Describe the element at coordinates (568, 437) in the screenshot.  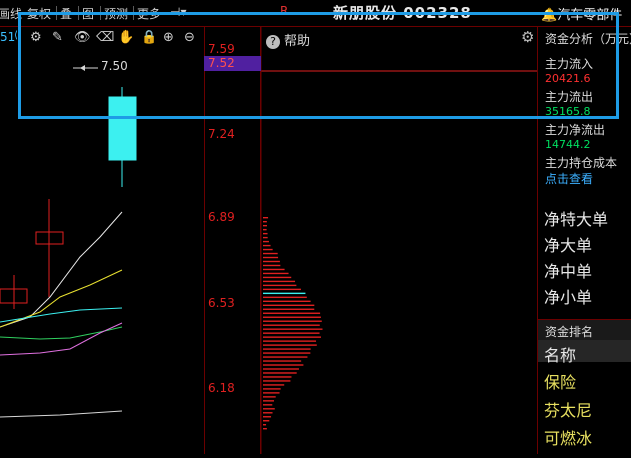
I see `ranking-item: 可燃冰` at that location.